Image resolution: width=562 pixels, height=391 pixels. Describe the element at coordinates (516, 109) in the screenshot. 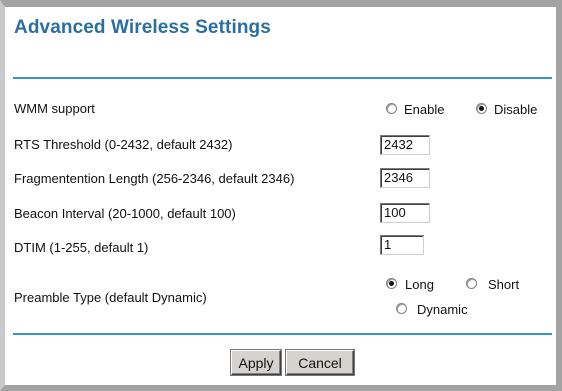

I see `wmm-disable-label: Disable` at that location.